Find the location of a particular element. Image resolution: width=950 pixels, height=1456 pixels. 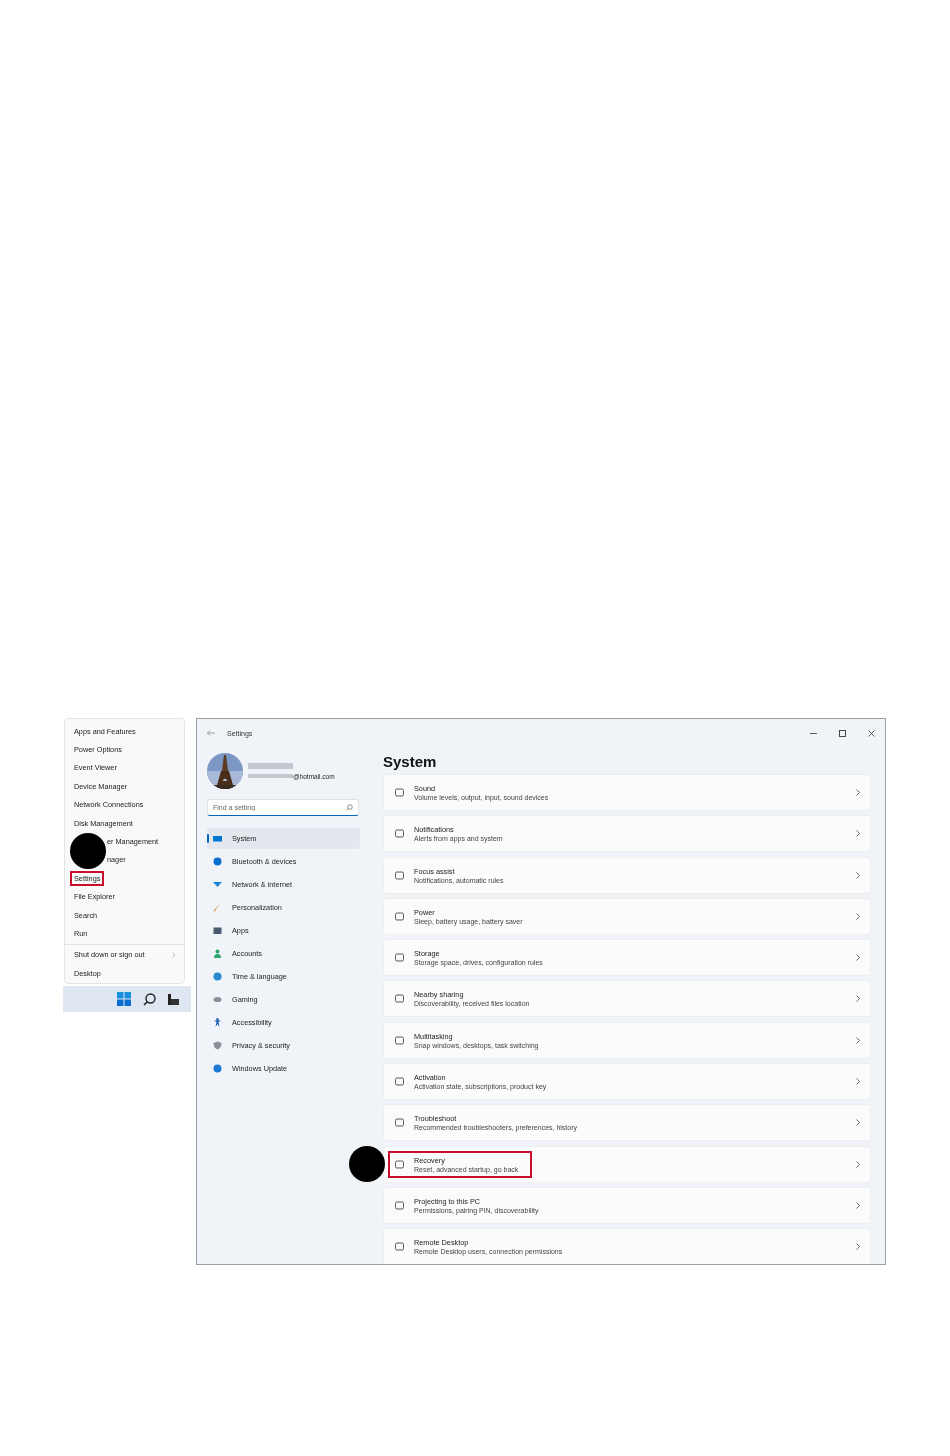

task-view-icon is located at coordinates (173, 999).